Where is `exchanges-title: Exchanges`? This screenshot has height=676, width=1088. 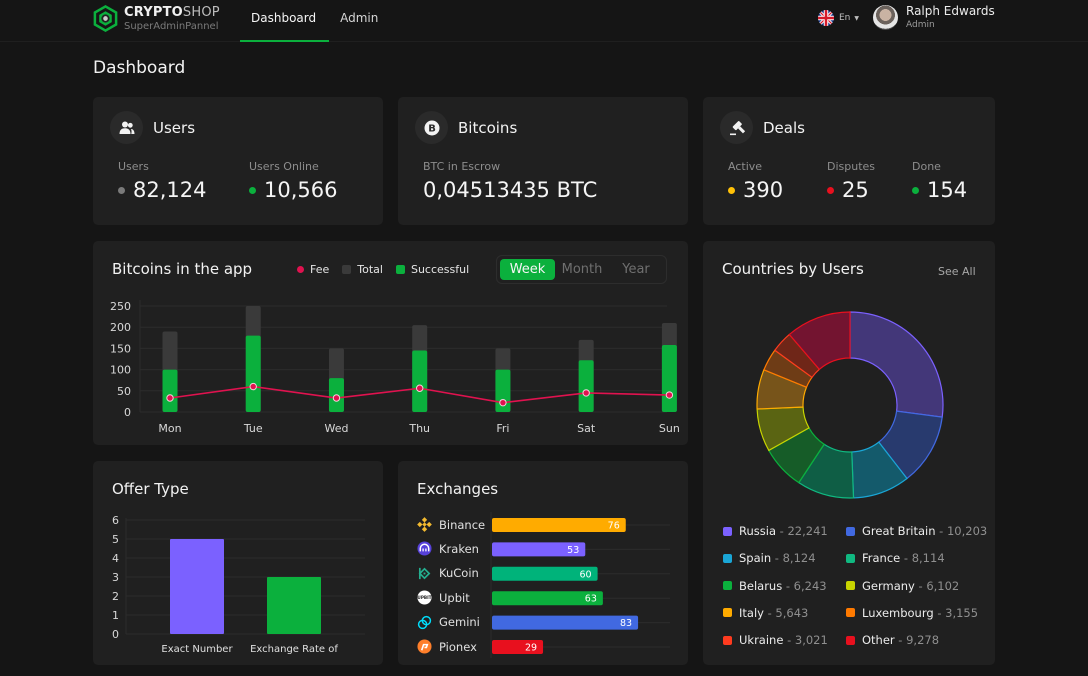
exchanges-title: Exchanges is located at coordinates (458, 489).